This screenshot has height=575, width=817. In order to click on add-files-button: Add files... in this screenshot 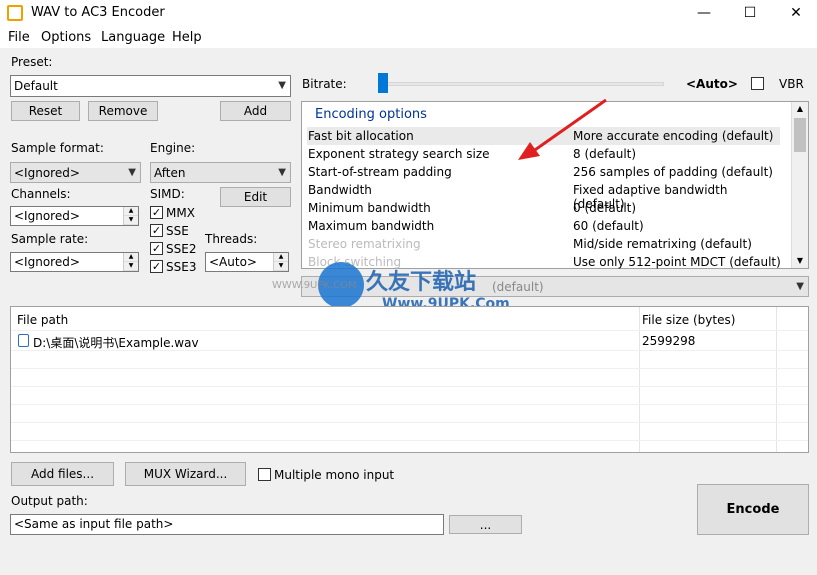, I will do `click(62, 474)`.